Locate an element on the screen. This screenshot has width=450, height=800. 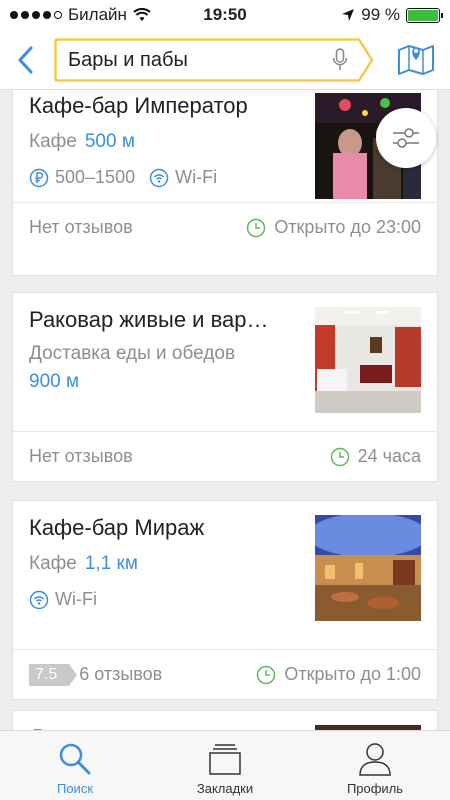
card-footer: Нет отзывов 24 часа is located at coordinates (225, 456).